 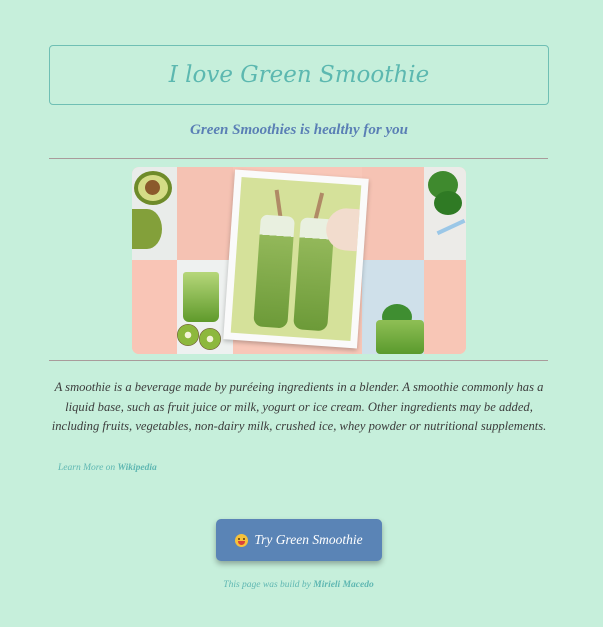 I want to click on divider-top, so click(x=298, y=158).